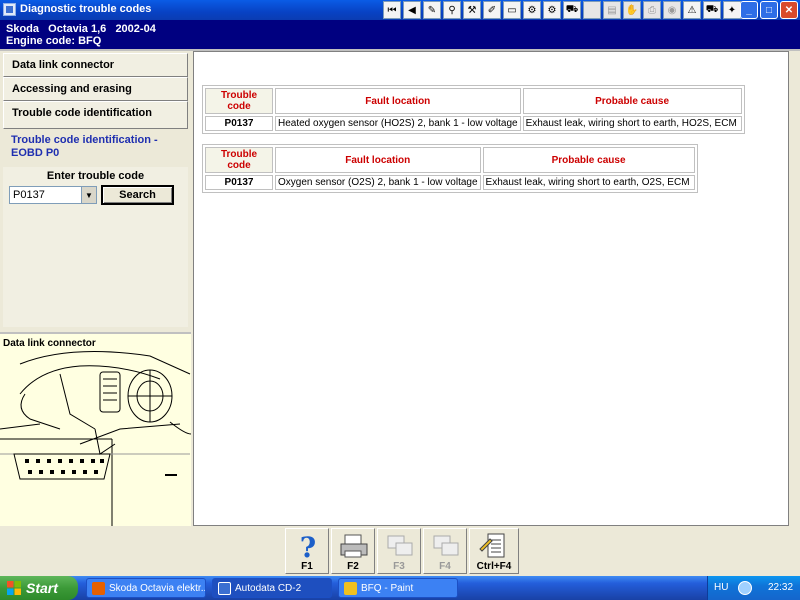 The image size is (800, 600). What do you see at coordinates (781, 587) in the screenshot?
I see `clock: 22:32` at bounding box center [781, 587].